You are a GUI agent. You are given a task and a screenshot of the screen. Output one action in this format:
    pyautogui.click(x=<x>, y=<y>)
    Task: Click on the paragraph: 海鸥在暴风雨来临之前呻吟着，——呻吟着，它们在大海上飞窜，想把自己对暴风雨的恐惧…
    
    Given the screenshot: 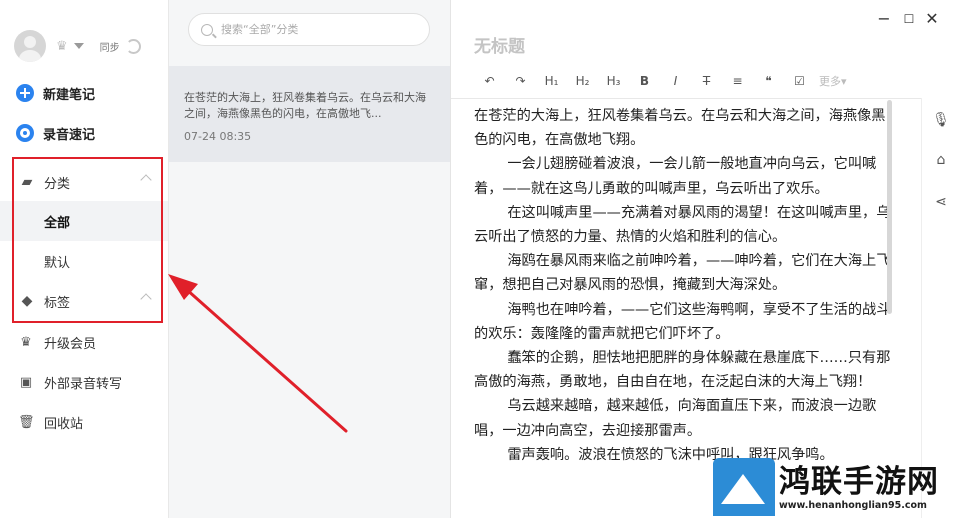 What is the action you would take?
    pyautogui.click(x=682, y=273)
    